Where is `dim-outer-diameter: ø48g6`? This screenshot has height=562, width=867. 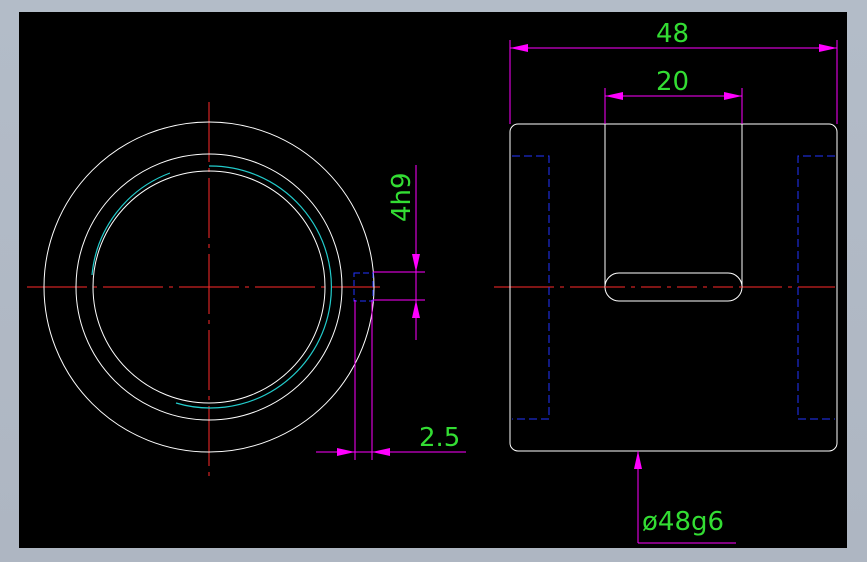 dim-outer-diameter: ø48g6 is located at coordinates (685, 497).